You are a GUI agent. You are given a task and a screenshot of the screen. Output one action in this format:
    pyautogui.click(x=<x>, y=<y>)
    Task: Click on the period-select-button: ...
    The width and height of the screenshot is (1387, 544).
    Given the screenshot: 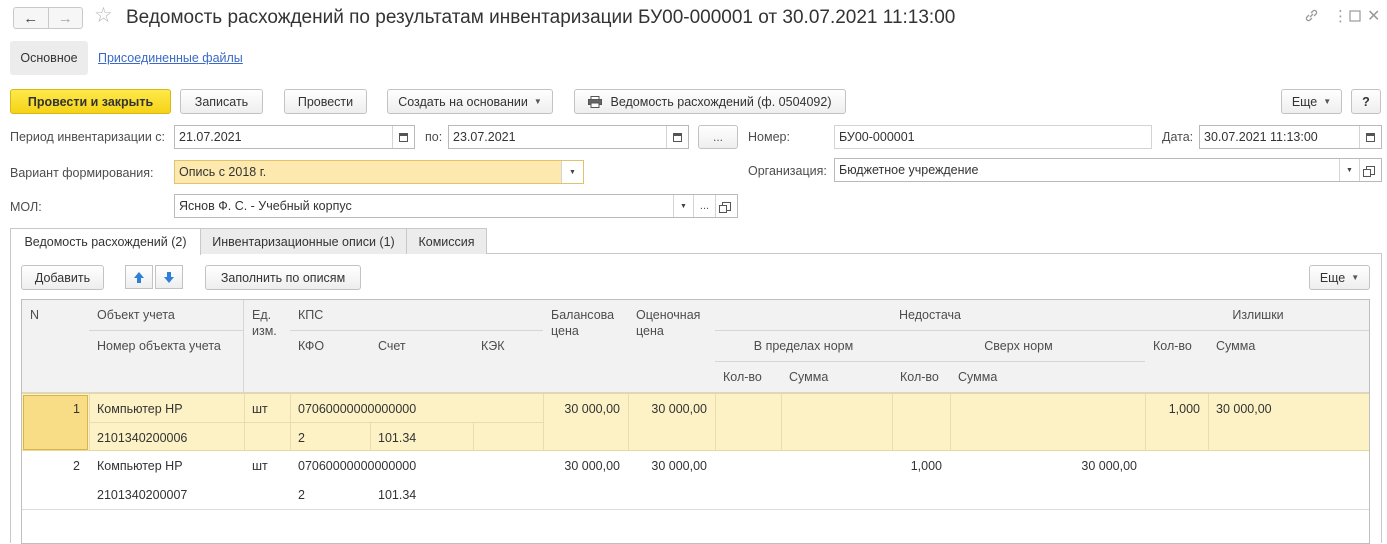 What is the action you would take?
    pyautogui.click(x=718, y=137)
    